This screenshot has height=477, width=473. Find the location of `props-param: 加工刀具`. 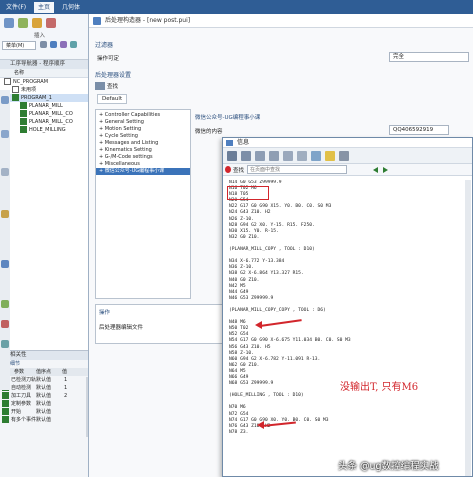

props-param: 加工刀具 is located at coordinates (15, 396).